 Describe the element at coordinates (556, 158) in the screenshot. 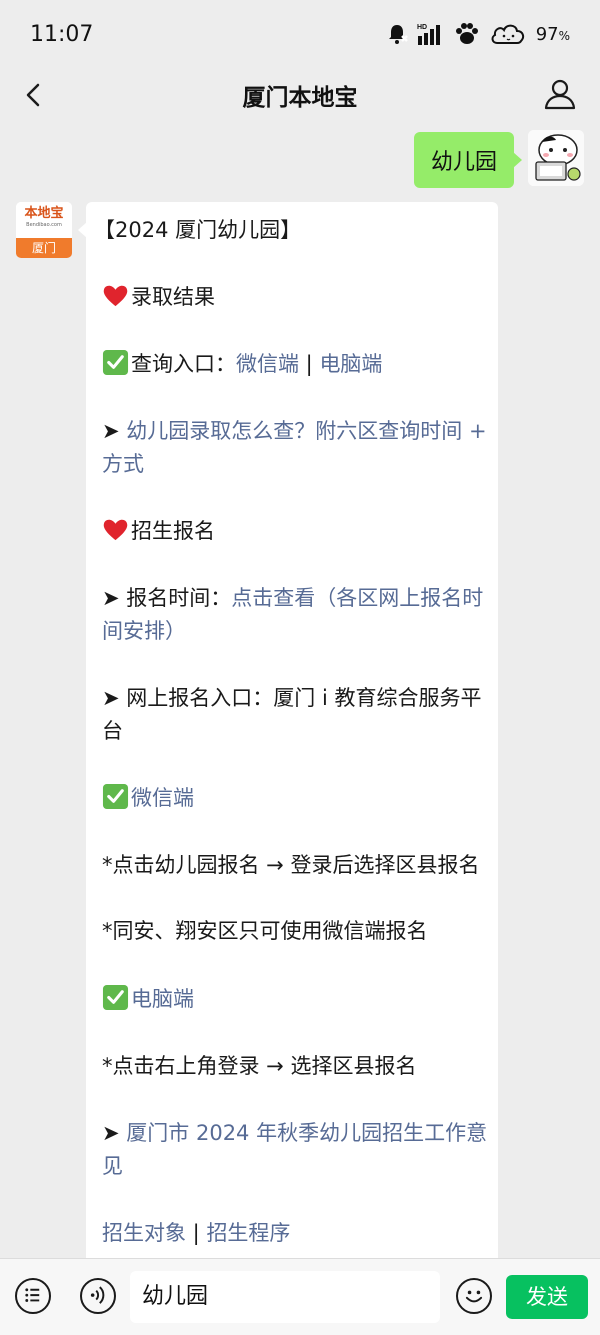

I see `user-avatar` at that location.